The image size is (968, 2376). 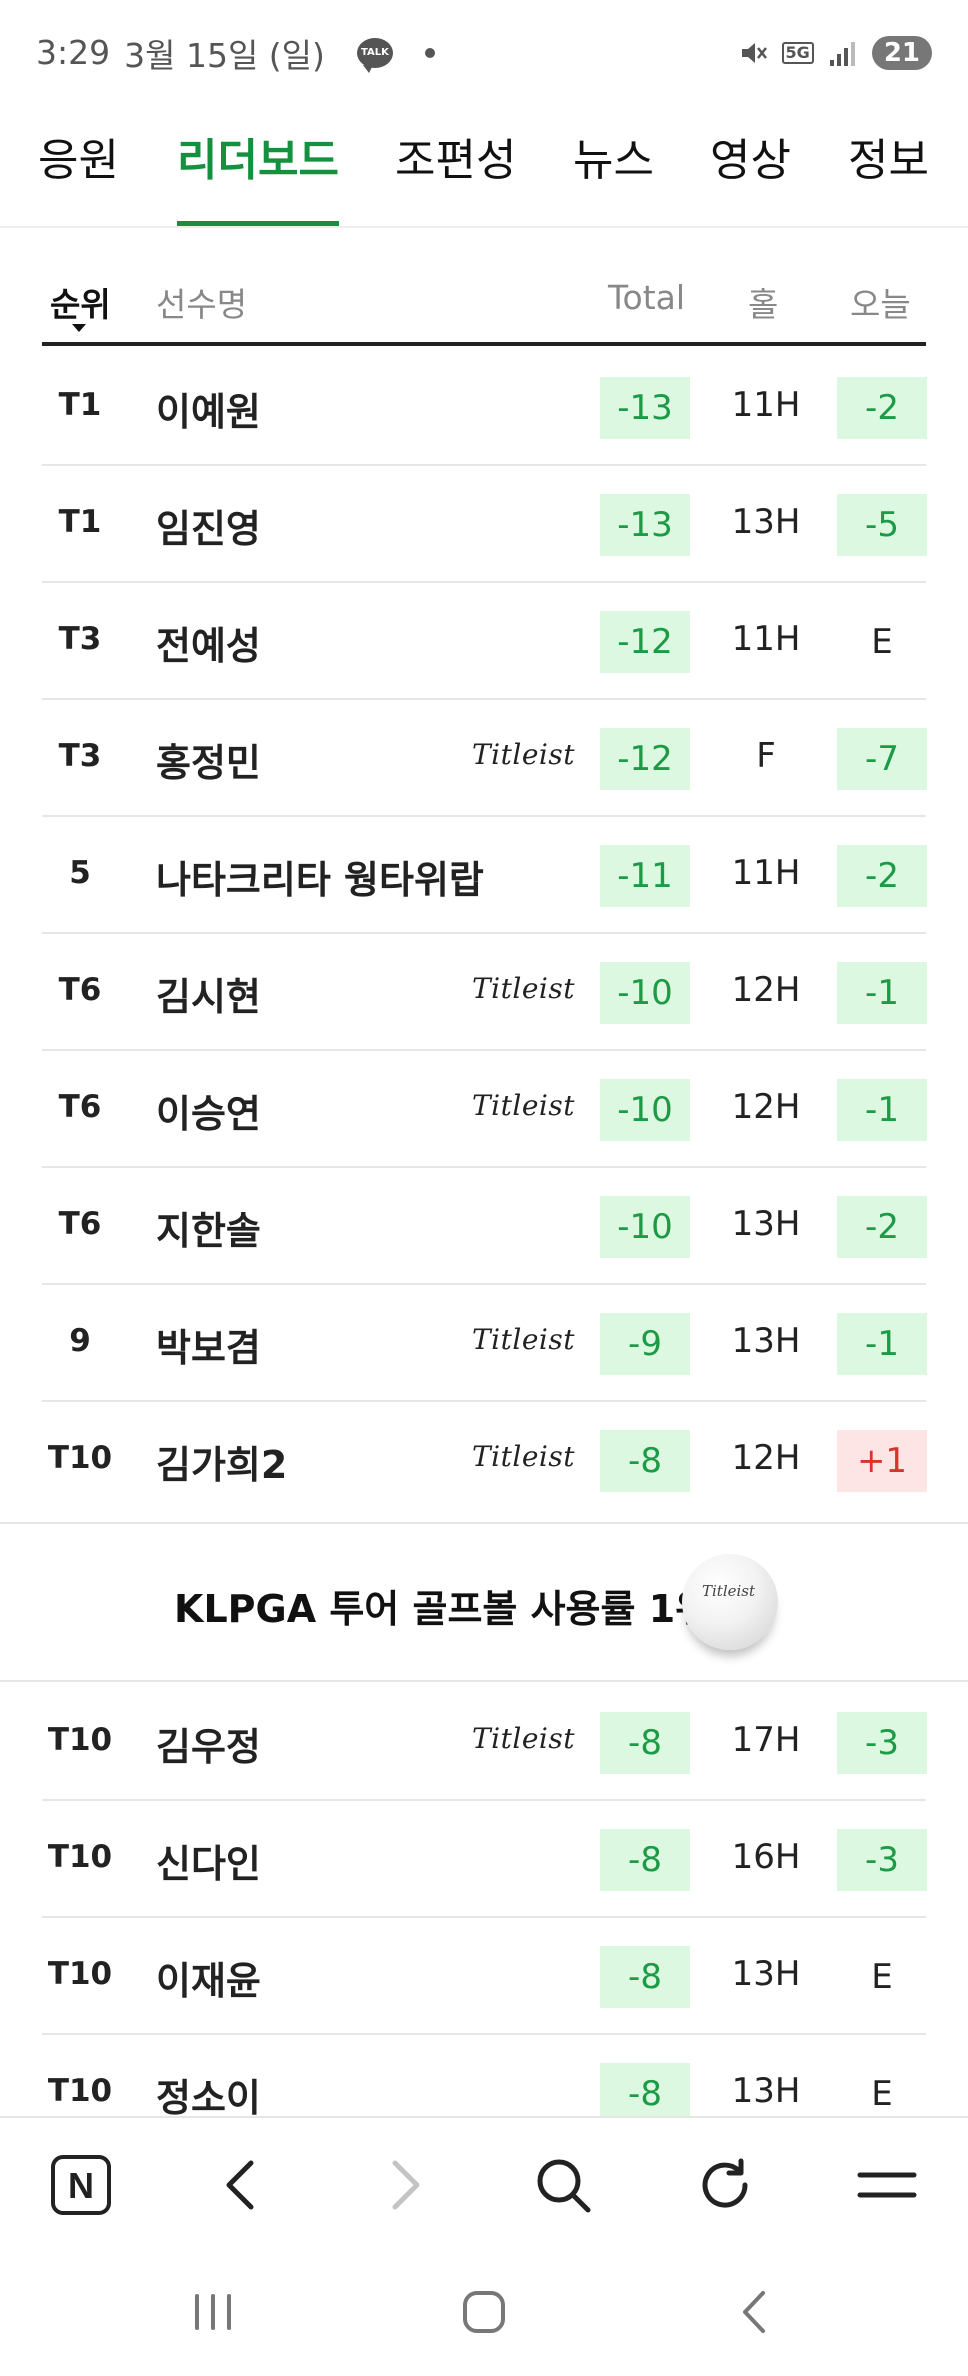 What do you see at coordinates (484, 1343) in the screenshot?
I see `leaderboard-row: 9 박보겸 -9 13H -1 Titleist` at bounding box center [484, 1343].